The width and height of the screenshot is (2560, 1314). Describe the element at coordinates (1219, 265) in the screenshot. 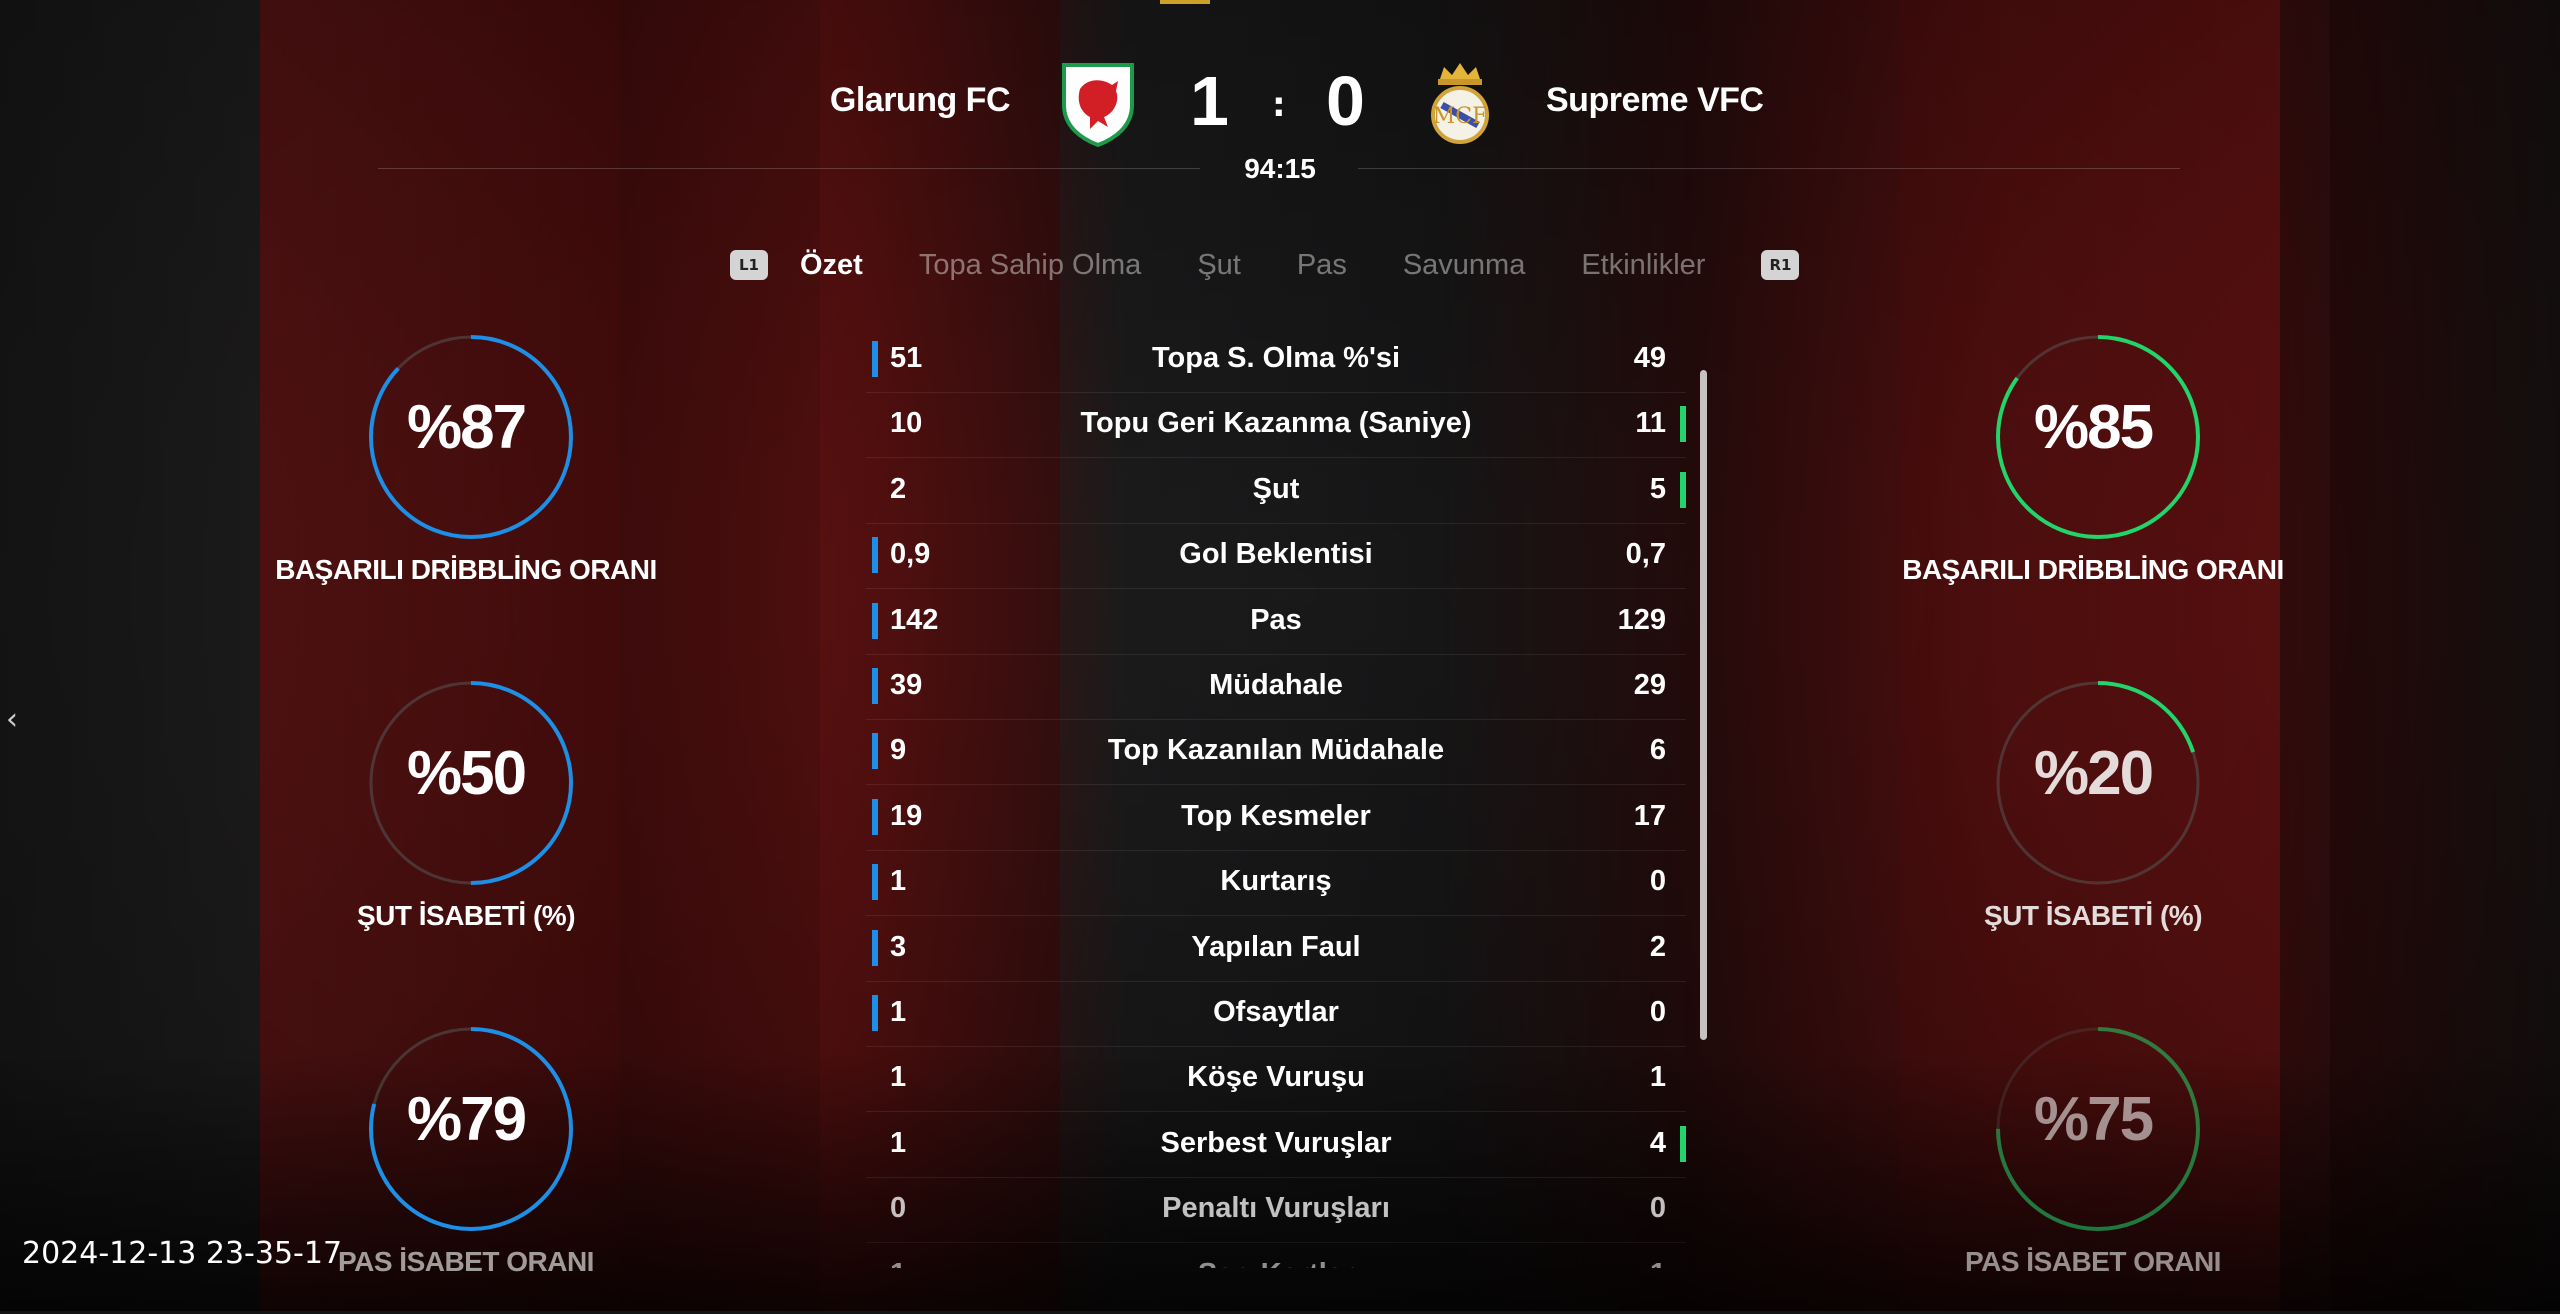

I see `tab-sut: Şut` at that location.